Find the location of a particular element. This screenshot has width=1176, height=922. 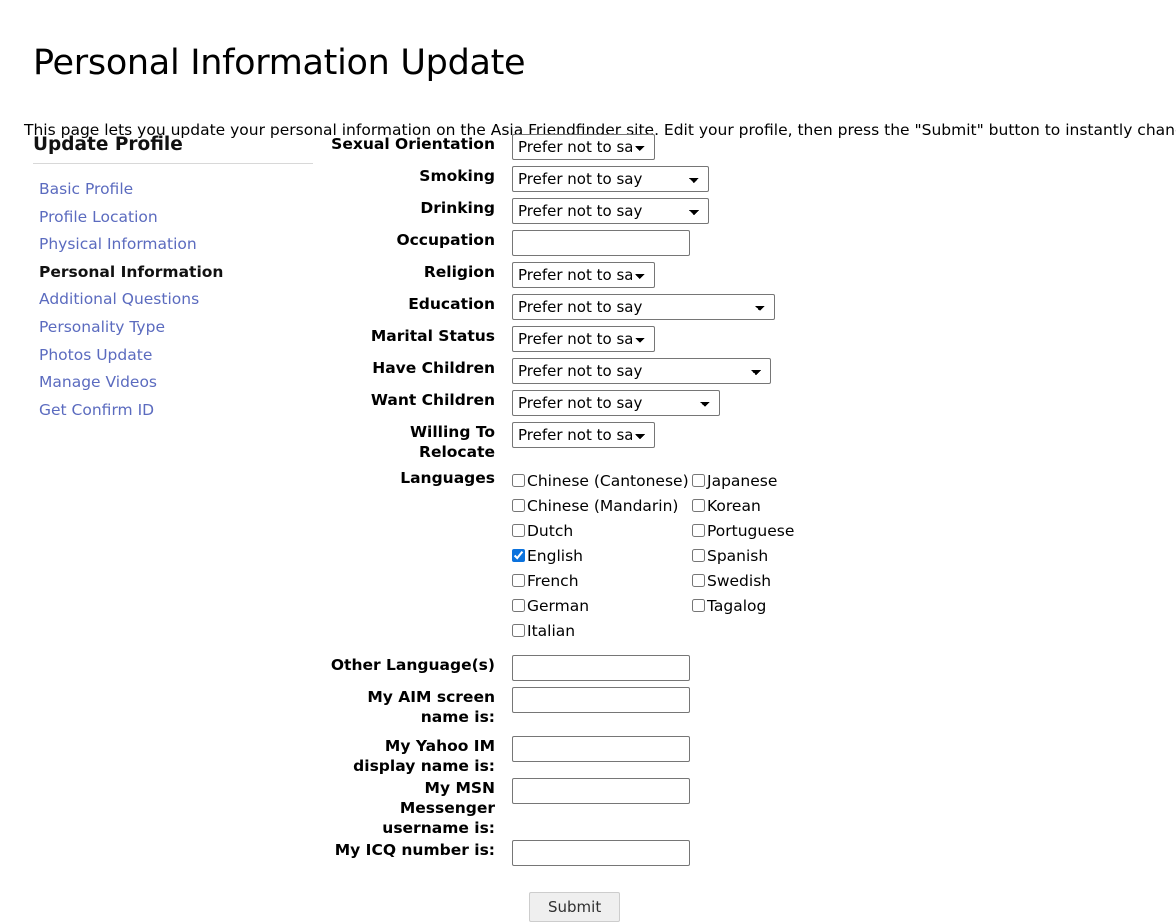

checkbox-portuguese is located at coordinates (698, 530).